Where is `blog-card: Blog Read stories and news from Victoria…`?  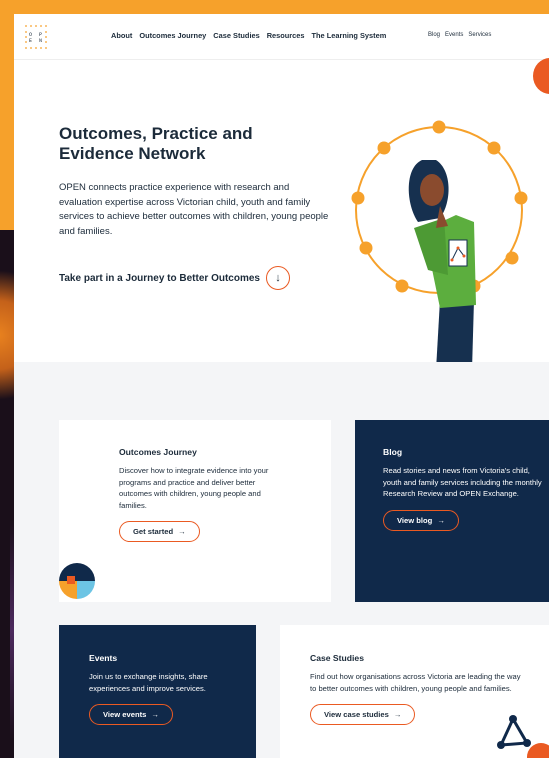 blog-card: Blog Read stories and news from Victoria… is located at coordinates (452, 511).